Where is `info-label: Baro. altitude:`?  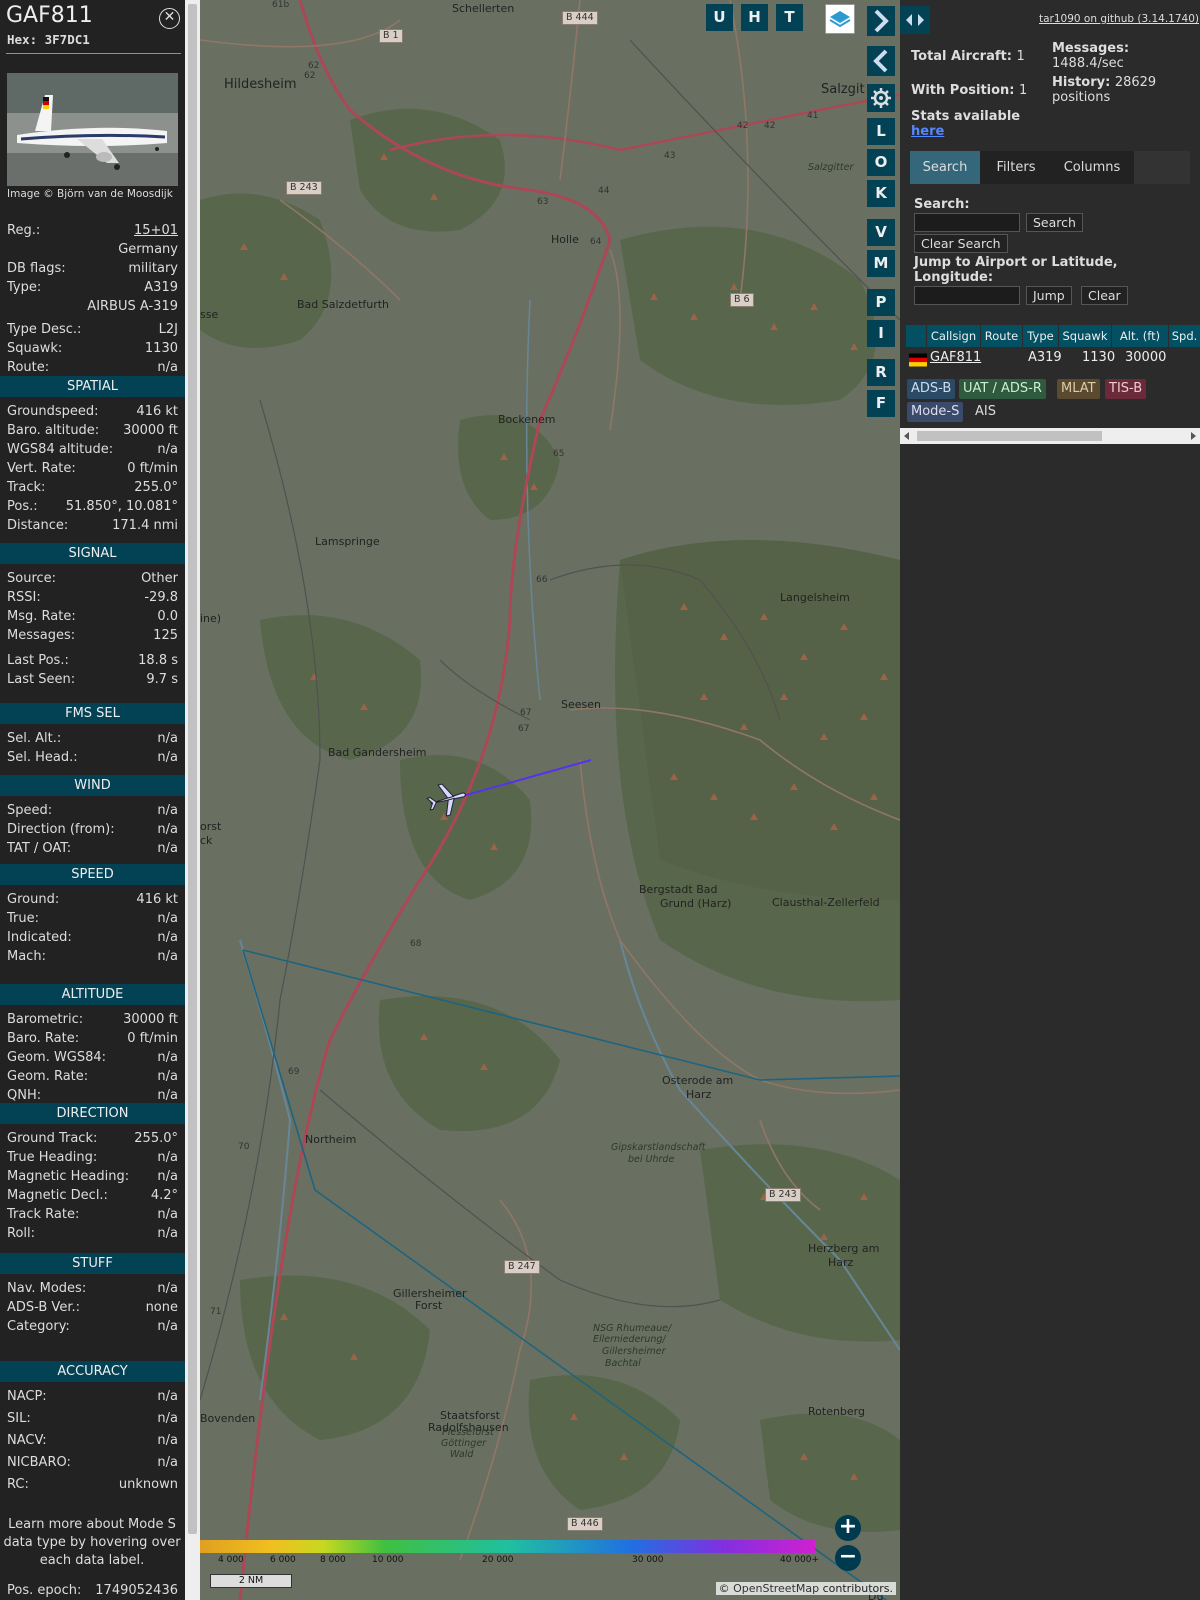 info-label: Baro. altitude: is located at coordinates (53, 431).